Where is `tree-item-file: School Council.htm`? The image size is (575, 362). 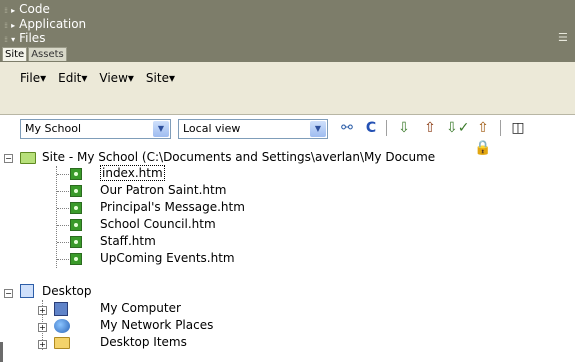
tree-item-file: School Council.htm is located at coordinates (158, 224).